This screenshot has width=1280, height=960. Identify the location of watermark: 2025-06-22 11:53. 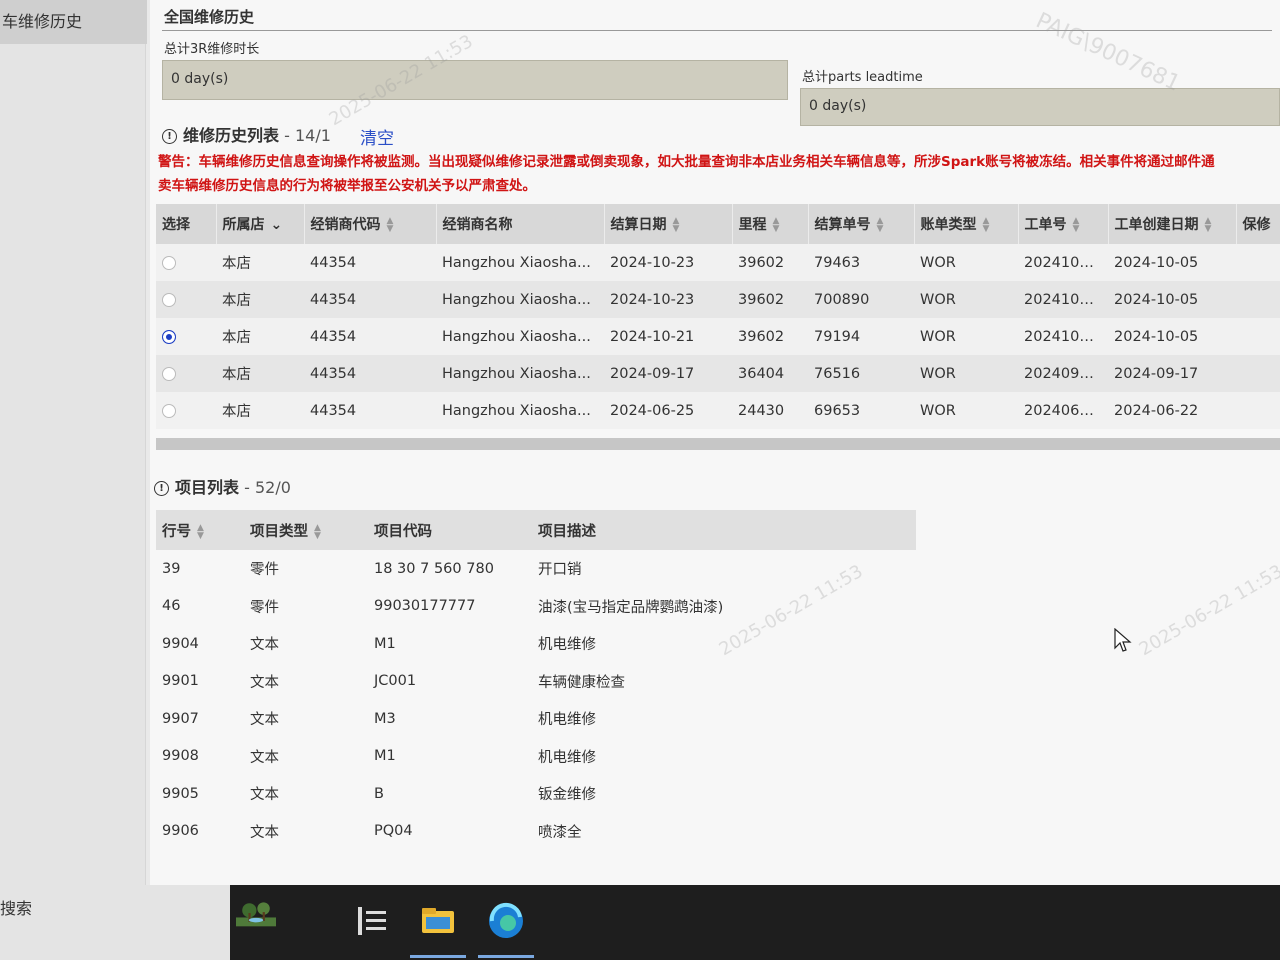
(1207, 610).